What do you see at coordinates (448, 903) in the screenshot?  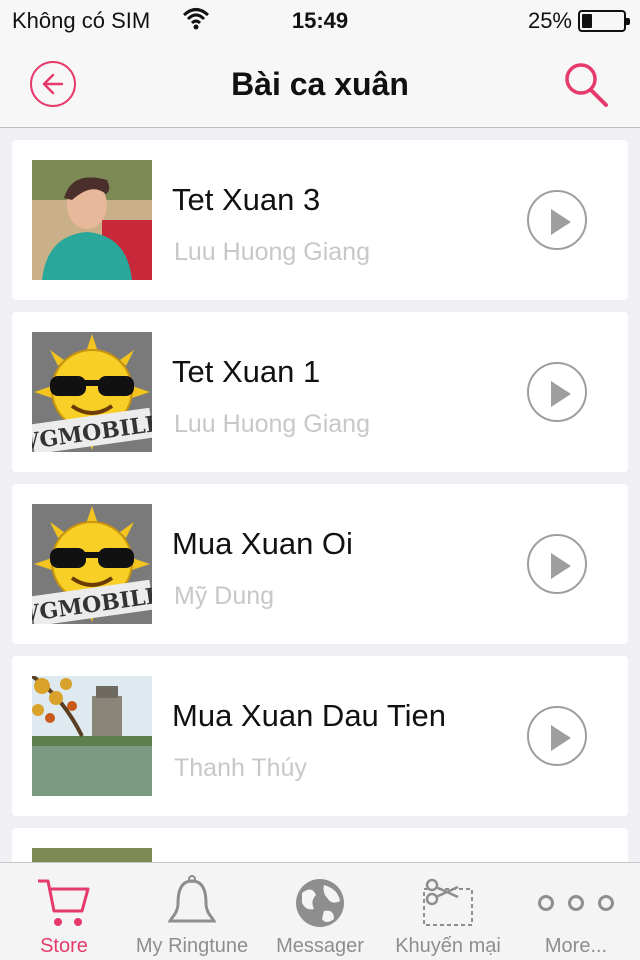 I see `scissors-icon` at bounding box center [448, 903].